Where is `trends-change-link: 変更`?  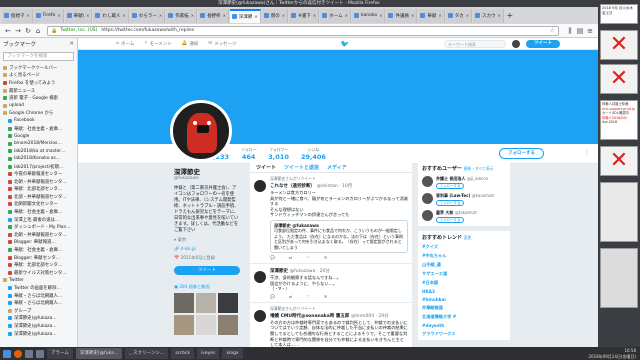 trends-change-link: 変更 is located at coordinates (468, 237).